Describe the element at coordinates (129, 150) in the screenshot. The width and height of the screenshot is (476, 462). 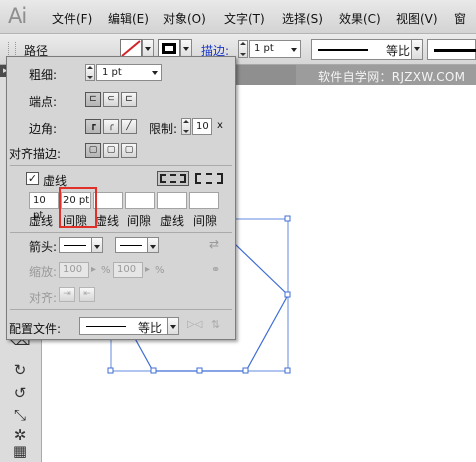
I see `align-outside-icon: ▢` at that location.